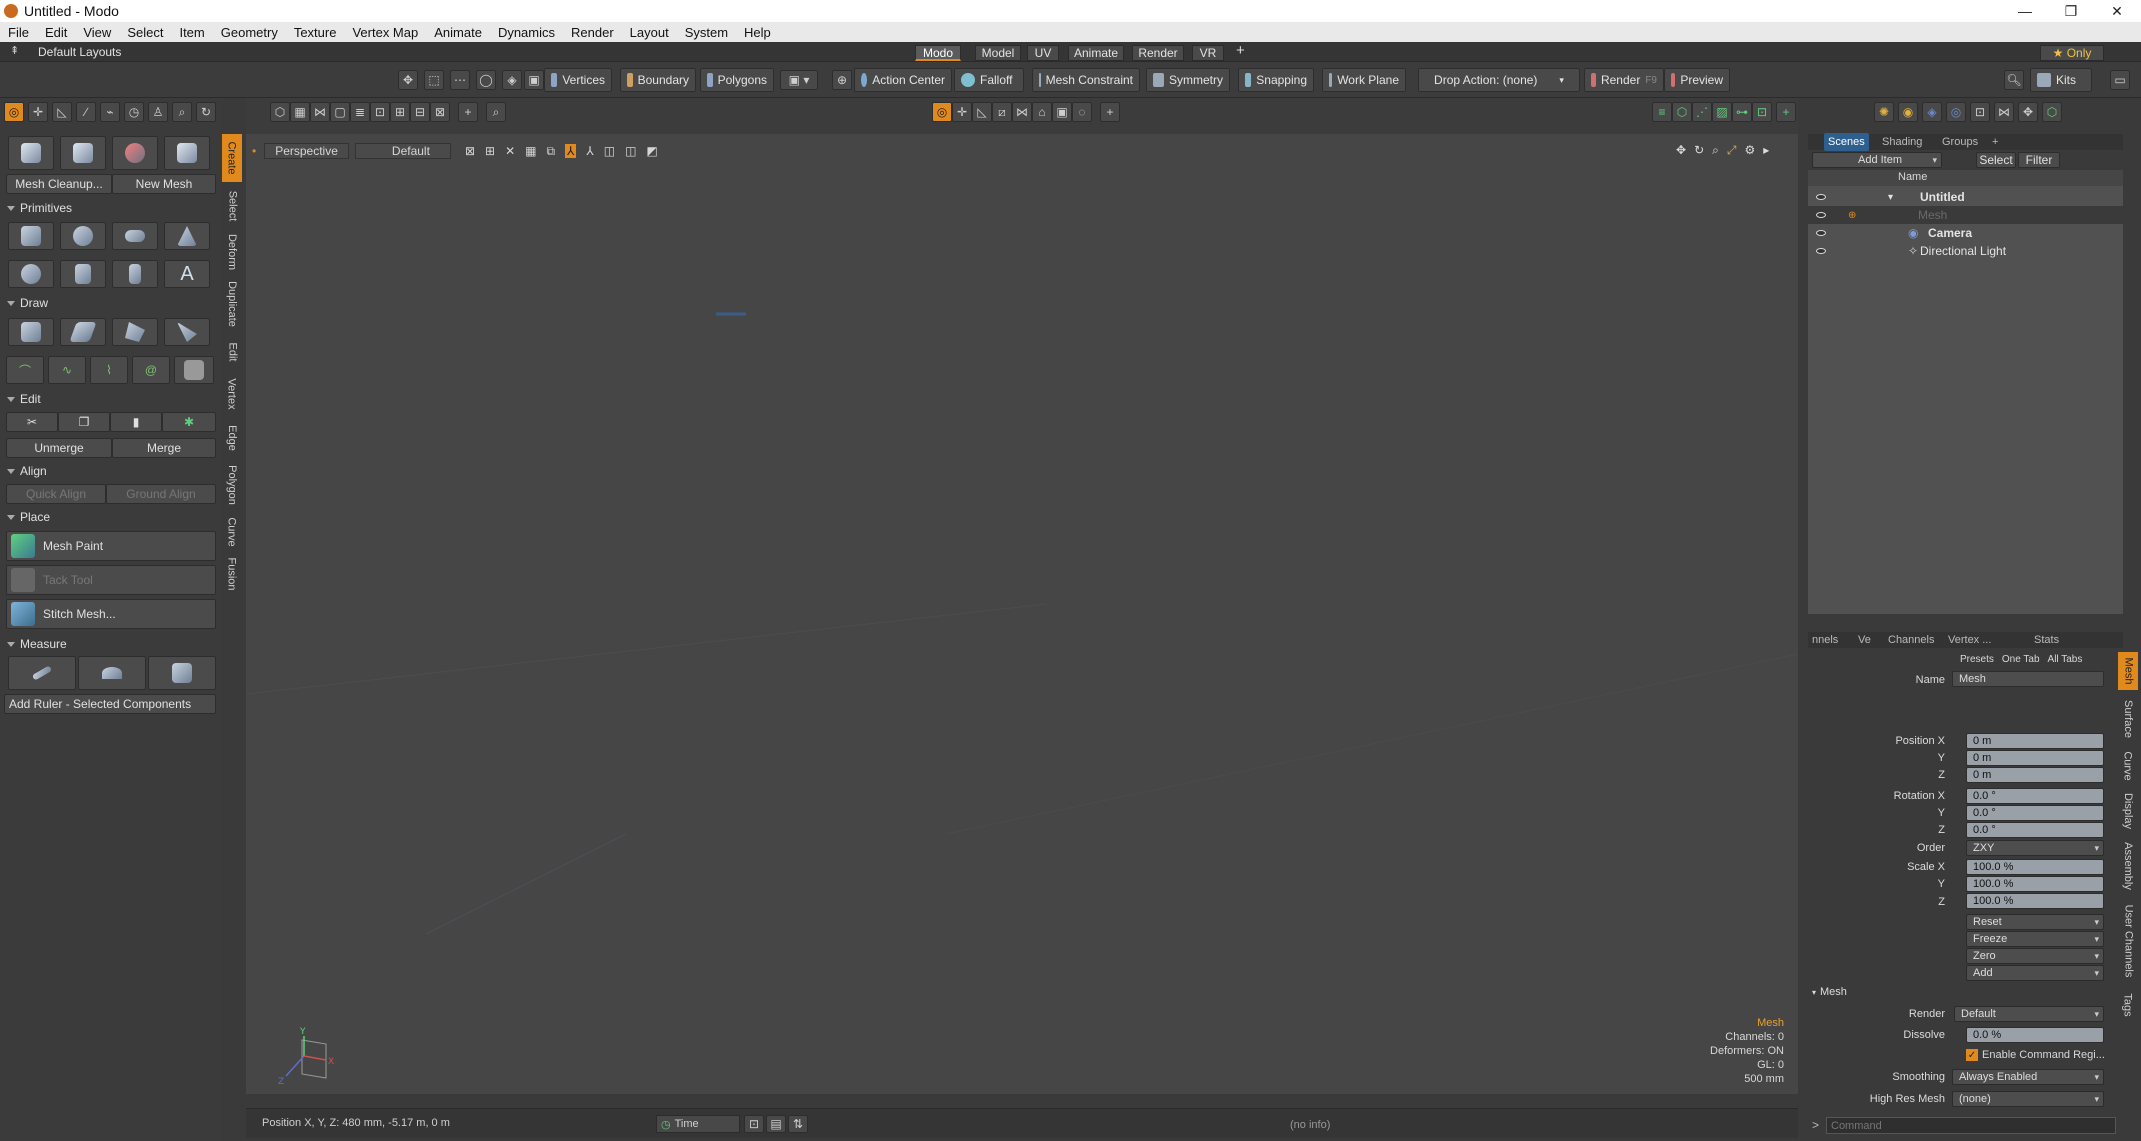 The image size is (2141, 1141). I want to click on replicator-icon: ⬡, so click(2052, 112).